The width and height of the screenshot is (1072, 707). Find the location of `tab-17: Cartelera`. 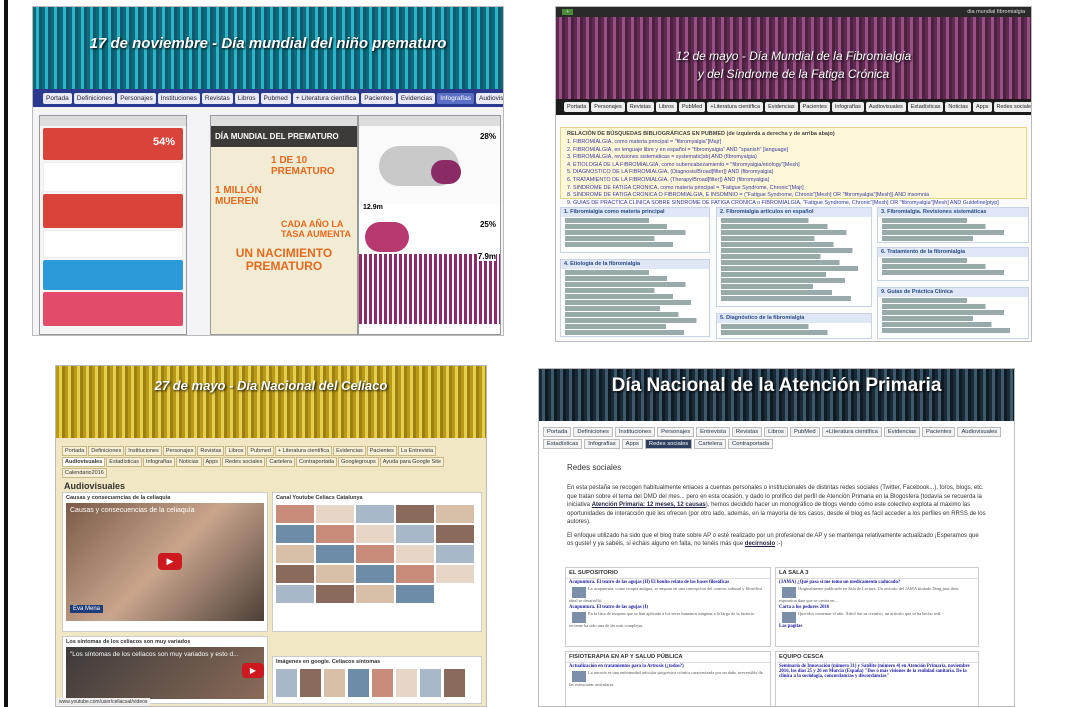

tab-17: Cartelera is located at coordinates (280, 462).